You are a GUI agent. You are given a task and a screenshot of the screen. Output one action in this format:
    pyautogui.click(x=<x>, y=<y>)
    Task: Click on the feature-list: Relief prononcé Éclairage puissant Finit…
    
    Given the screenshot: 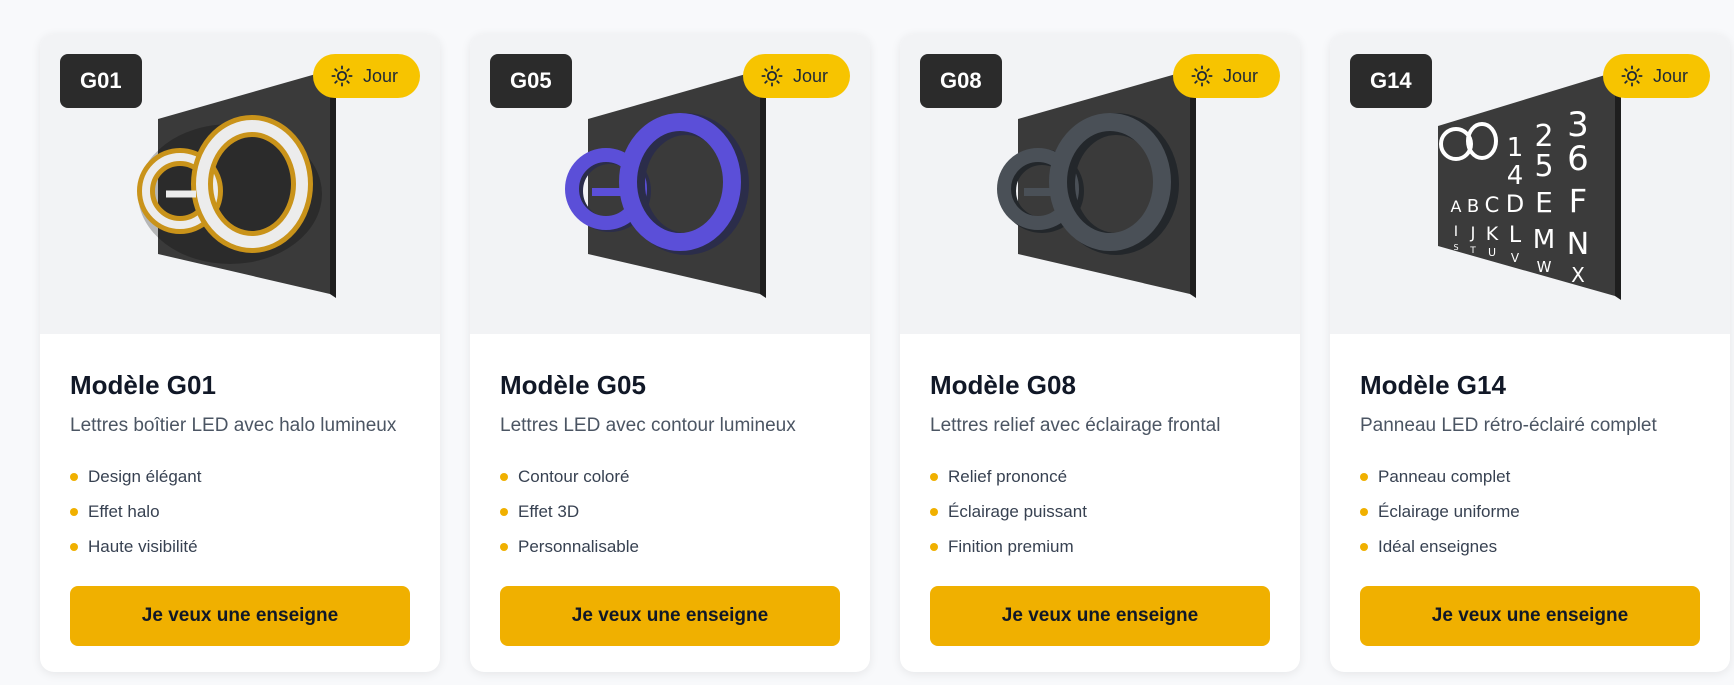 What is the action you would take?
    pyautogui.click(x=1100, y=511)
    